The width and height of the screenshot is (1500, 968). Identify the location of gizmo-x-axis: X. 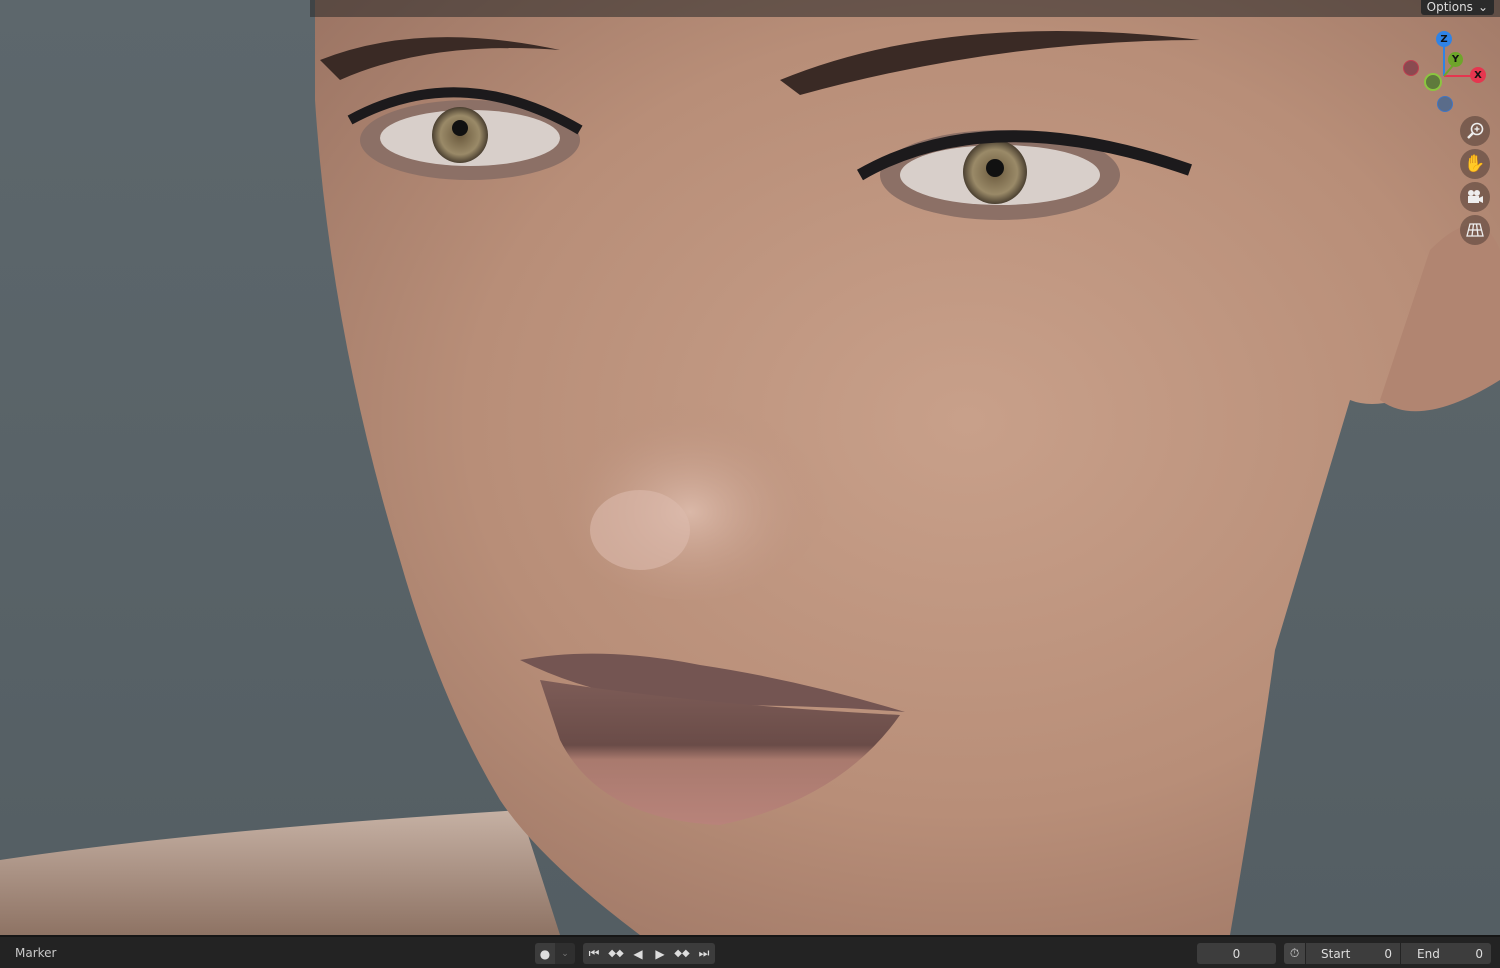
(1478, 75).